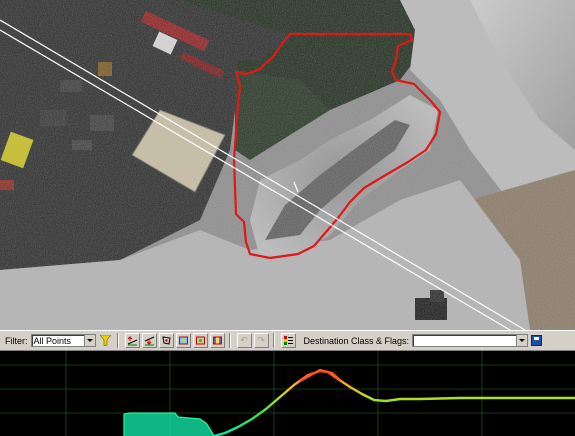 The width and height of the screenshot is (575, 436). Describe the element at coordinates (105, 340) in the screenshot. I see `funnel-icon` at that location.